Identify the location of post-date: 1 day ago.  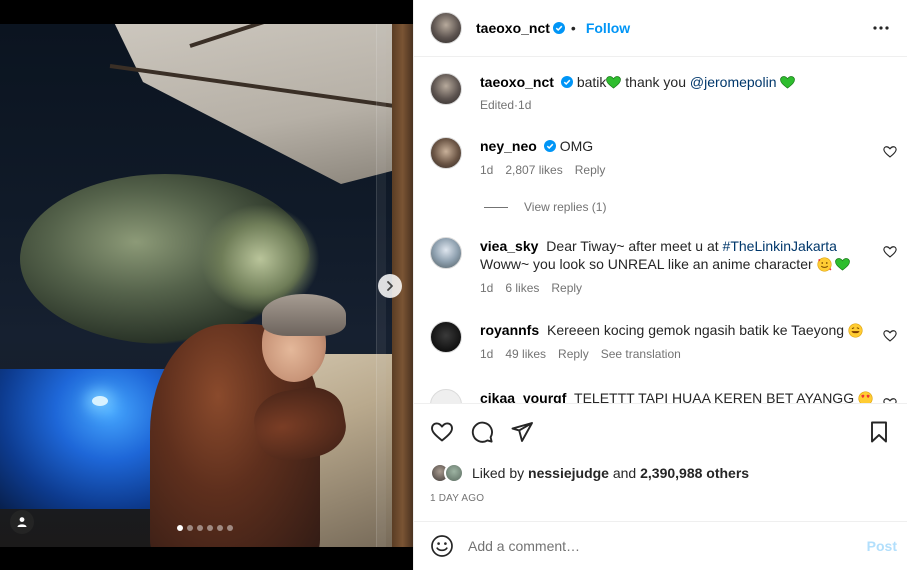
(457, 498).